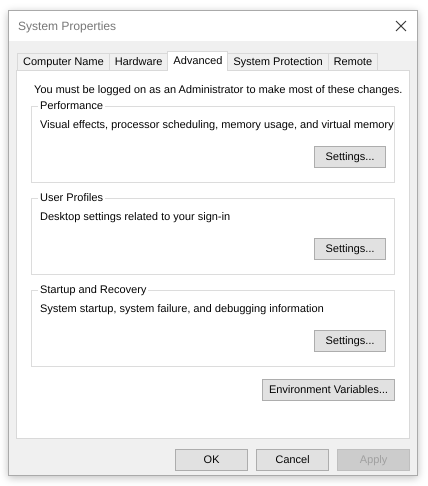  What do you see at coordinates (217, 125) in the screenshot?
I see `group-description: Visual effects, processor scheduling, memory usage, and virtual memory` at bounding box center [217, 125].